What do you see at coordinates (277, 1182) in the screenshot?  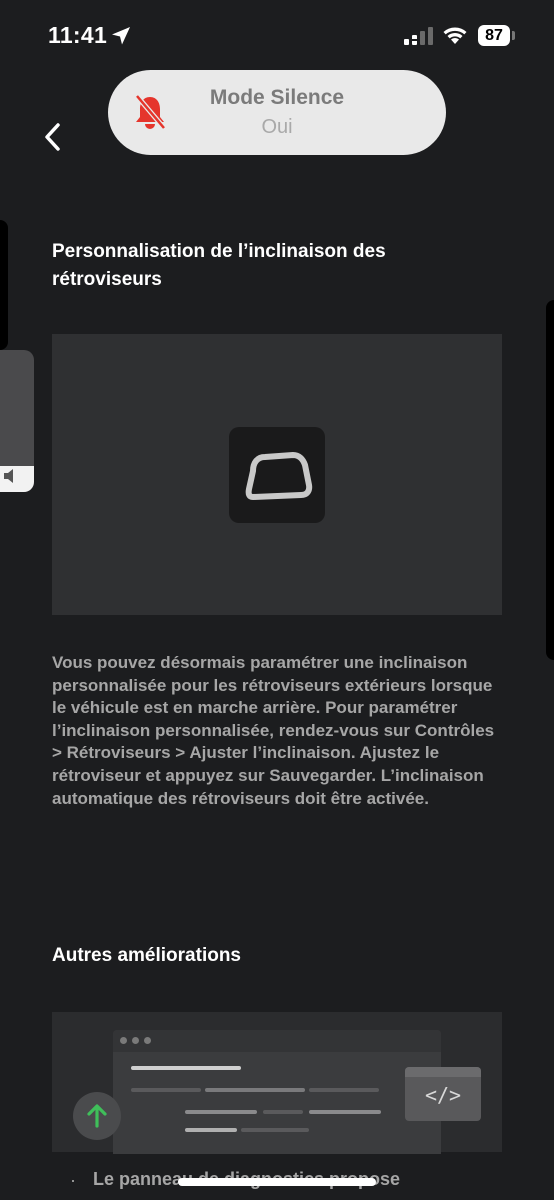 I see `home-indicator` at bounding box center [277, 1182].